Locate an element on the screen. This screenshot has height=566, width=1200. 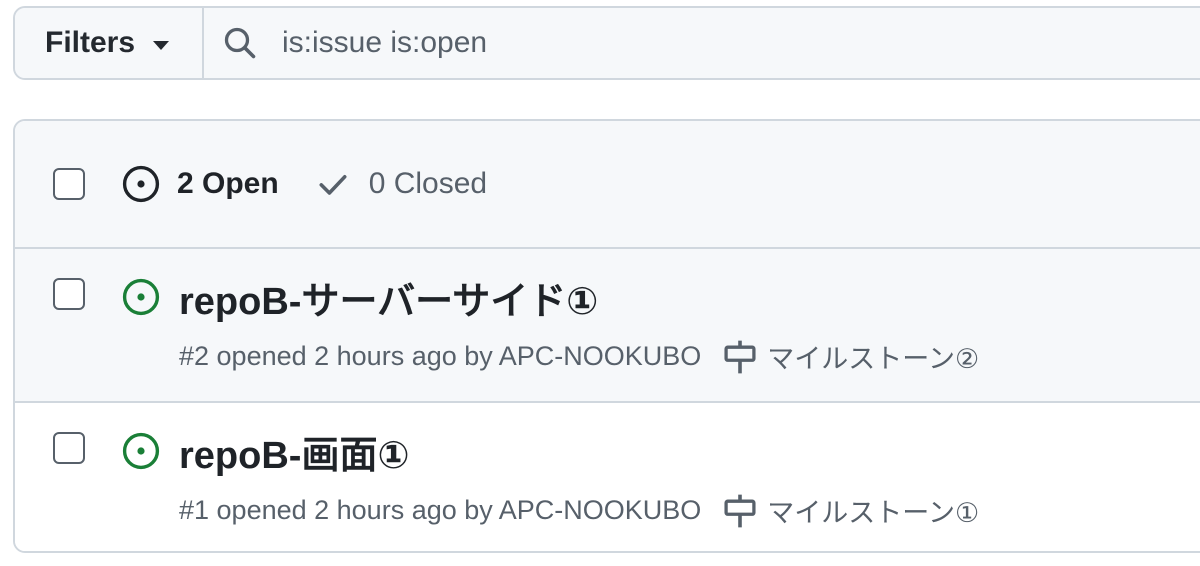
check-icon is located at coordinates (333, 185).